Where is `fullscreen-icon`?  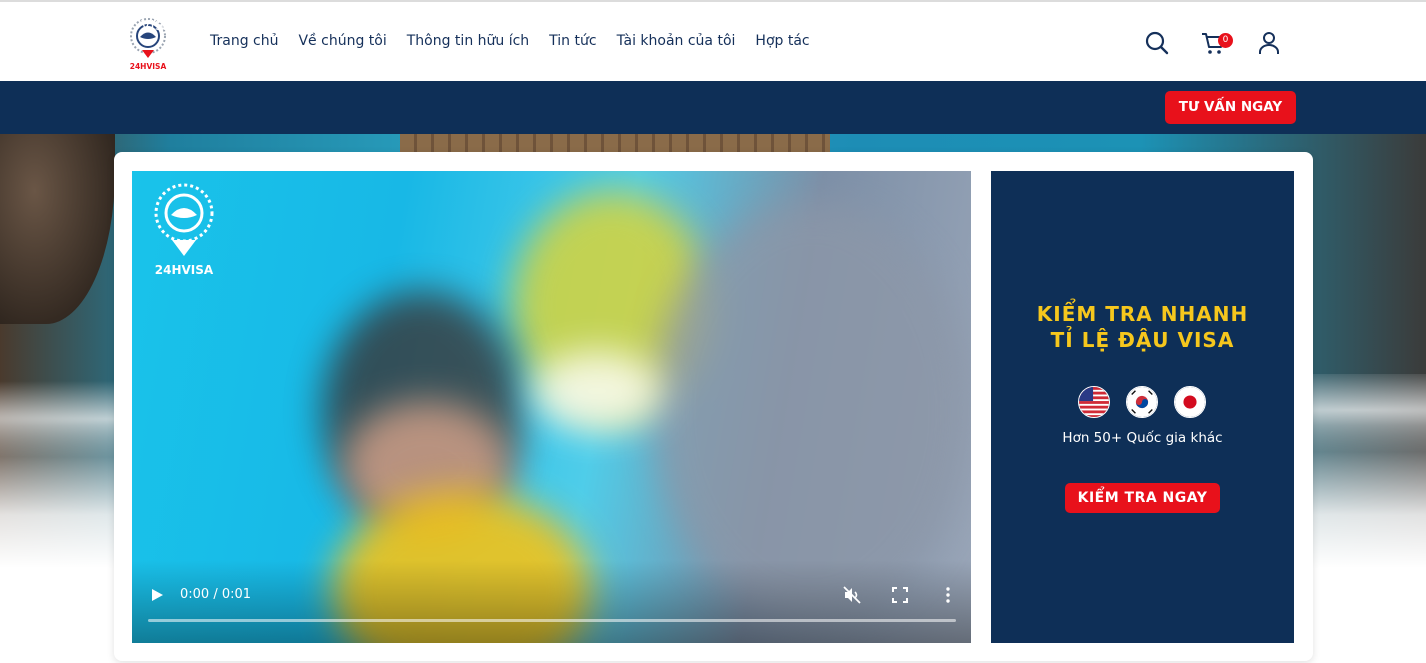
fullscreen-icon is located at coordinates (900, 595).